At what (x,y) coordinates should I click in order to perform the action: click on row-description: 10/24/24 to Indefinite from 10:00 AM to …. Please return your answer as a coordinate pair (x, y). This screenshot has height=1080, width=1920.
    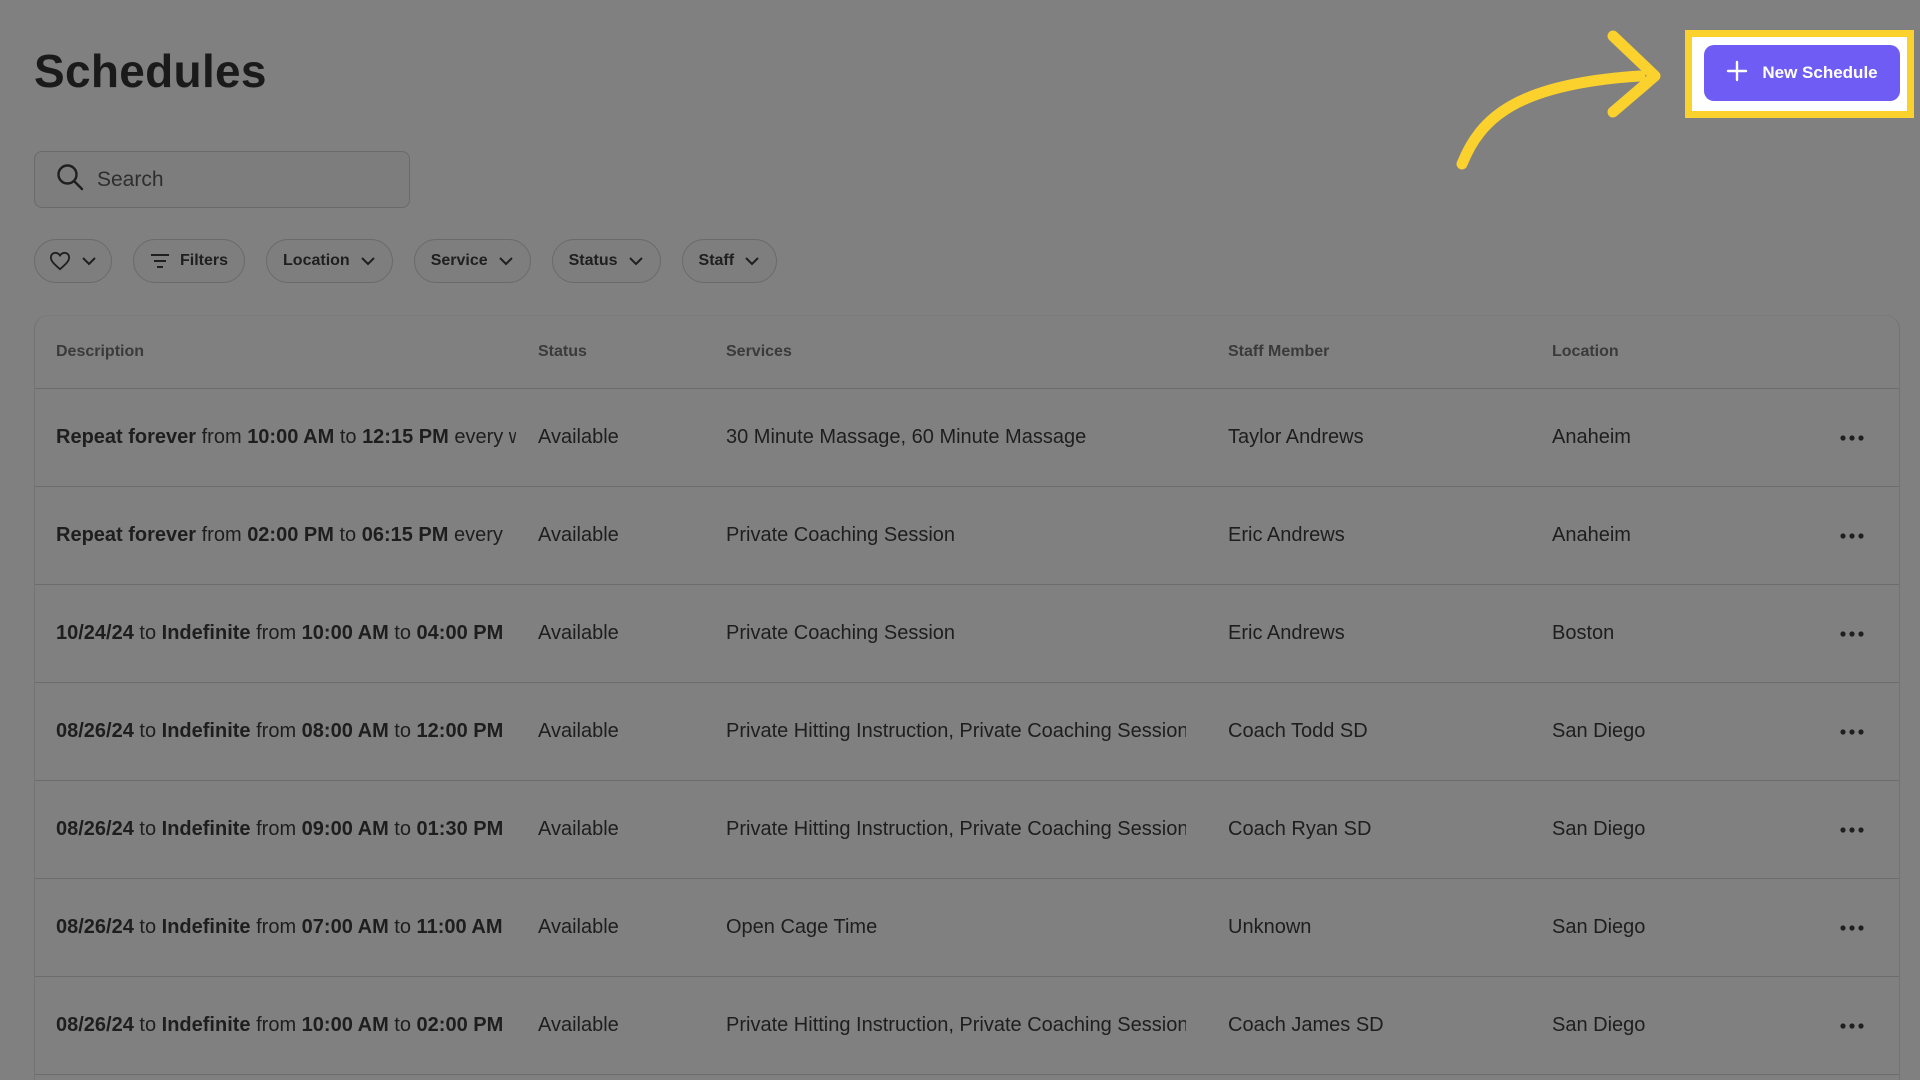
    Looking at the image, I should click on (286, 633).